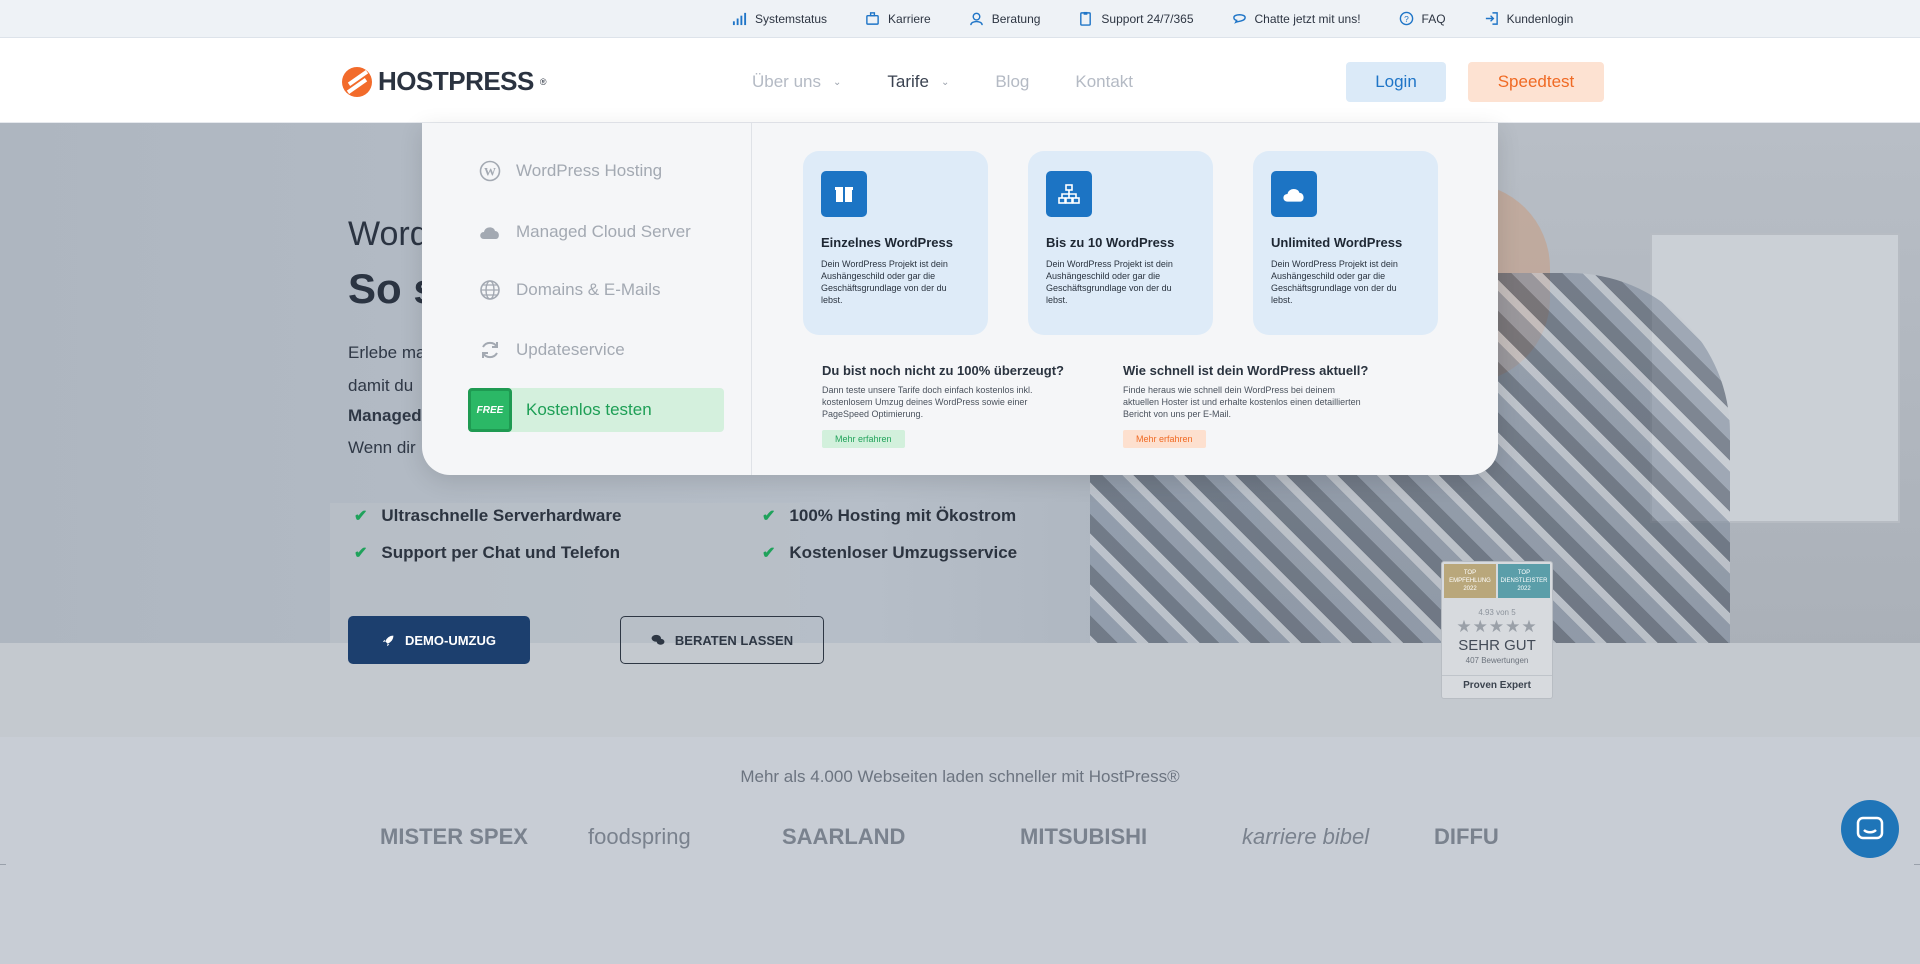  Describe the element at coordinates (1086, 18) in the screenshot. I see `clipboard-icon` at that location.